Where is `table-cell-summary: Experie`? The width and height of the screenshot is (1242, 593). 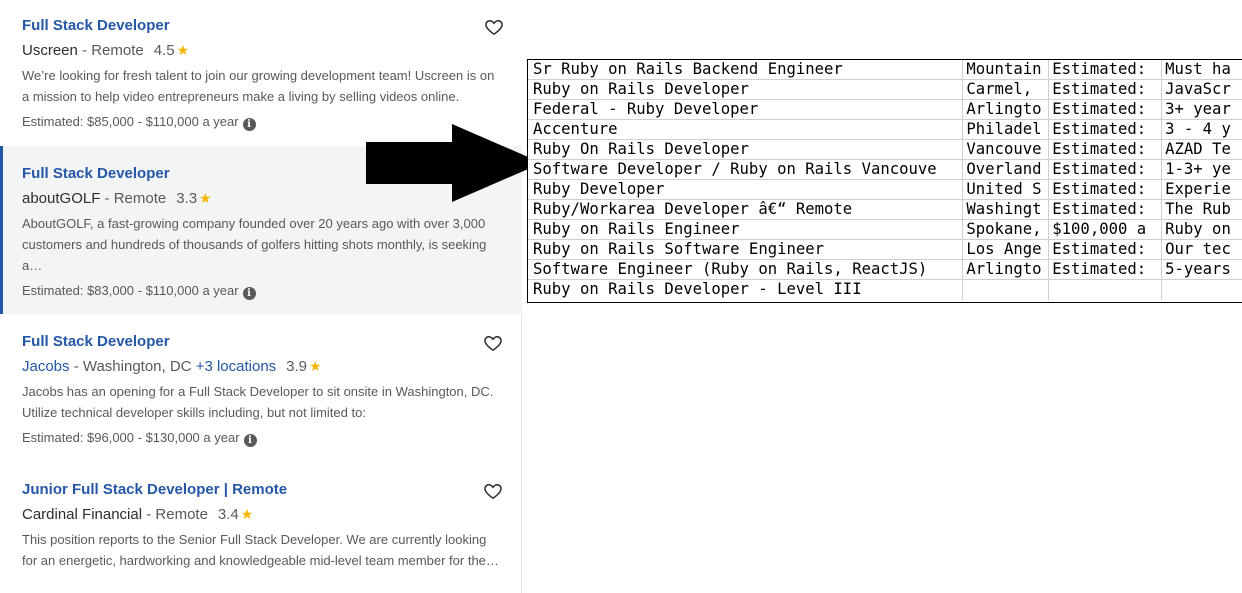
table-cell-summary: Experie is located at coordinates (1198, 189).